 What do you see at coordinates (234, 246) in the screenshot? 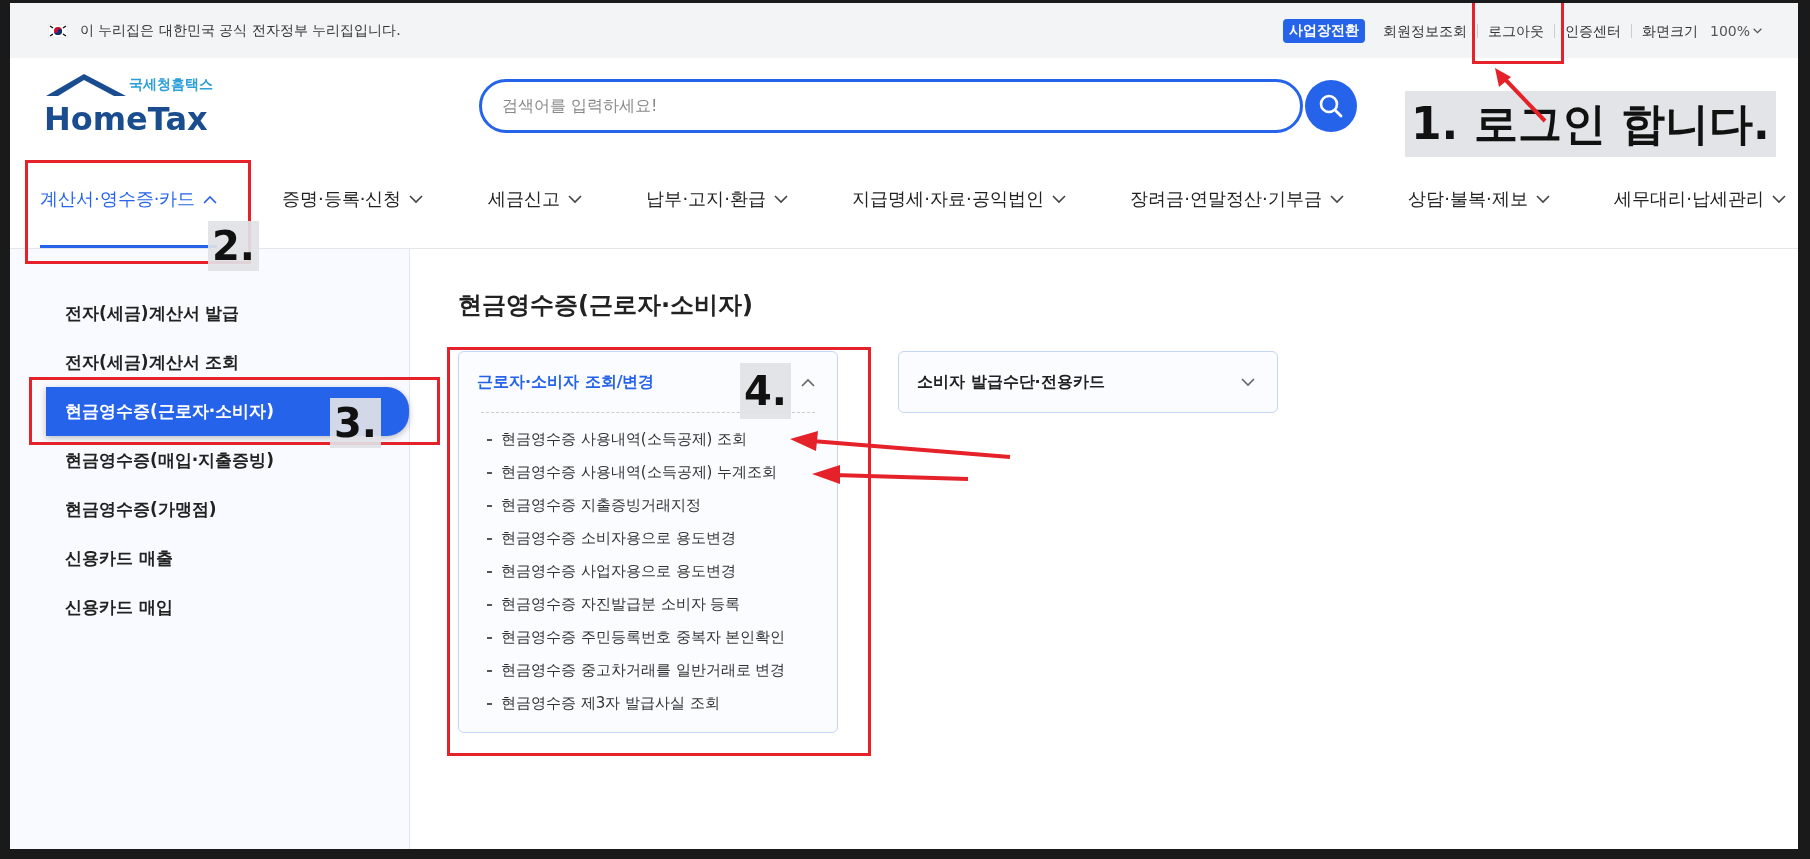
I see `step-label: 2.` at bounding box center [234, 246].